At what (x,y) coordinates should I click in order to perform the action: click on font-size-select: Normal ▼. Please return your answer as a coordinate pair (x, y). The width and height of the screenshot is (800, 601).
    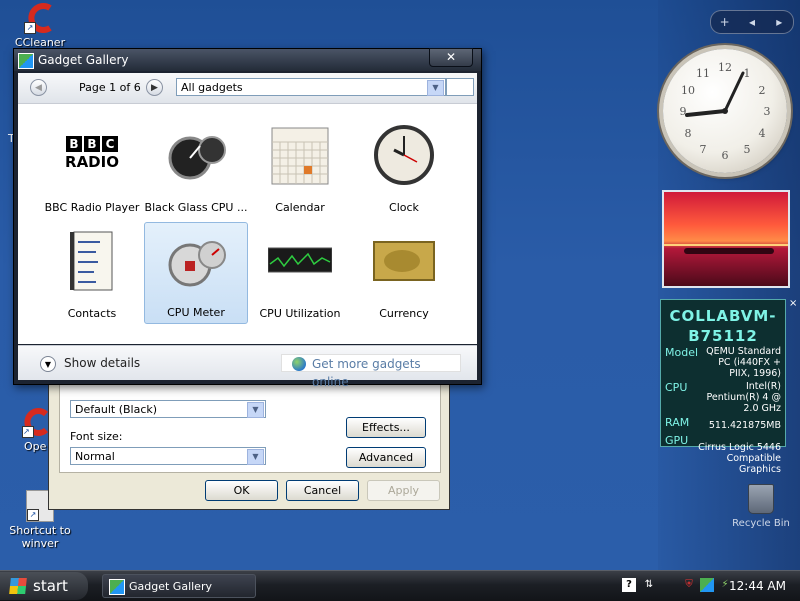
    Looking at the image, I should click on (168, 456).